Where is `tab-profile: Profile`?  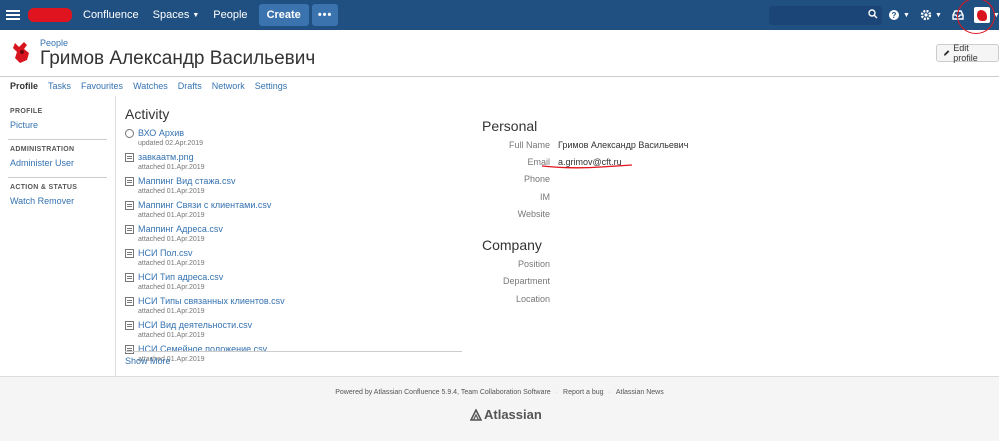 tab-profile: Profile is located at coordinates (24, 86).